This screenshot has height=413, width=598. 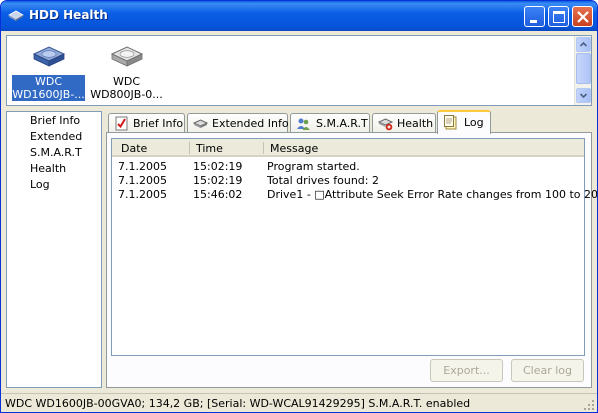 I want to click on scroll-up-button, so click(x=583, y=44).